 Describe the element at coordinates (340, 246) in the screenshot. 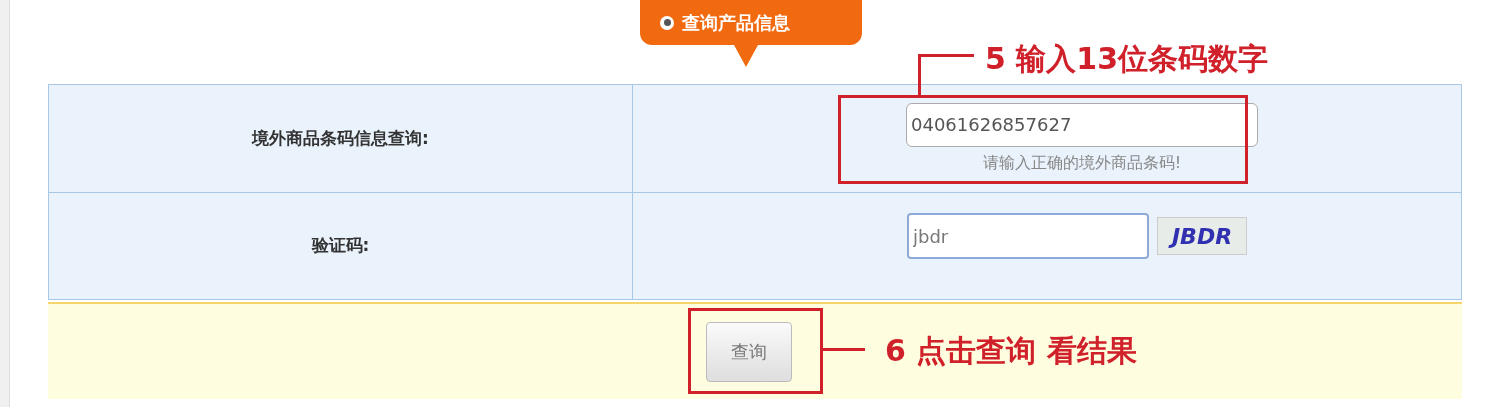

I see `field-label: 验证码:` at that location.